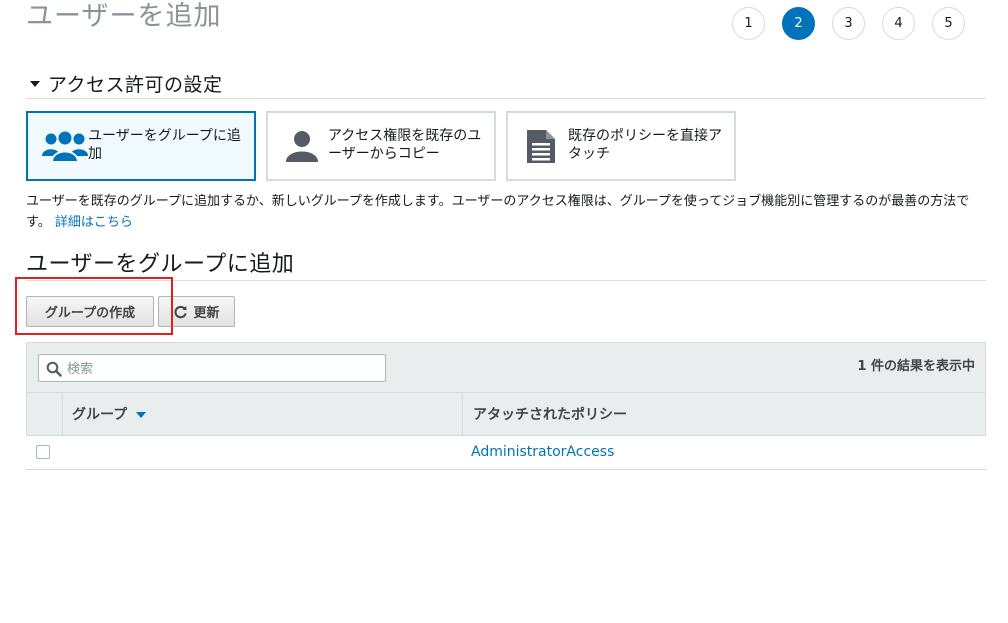  I want to click on row-policy-link: AdministratorAccess, so click(542, 452).